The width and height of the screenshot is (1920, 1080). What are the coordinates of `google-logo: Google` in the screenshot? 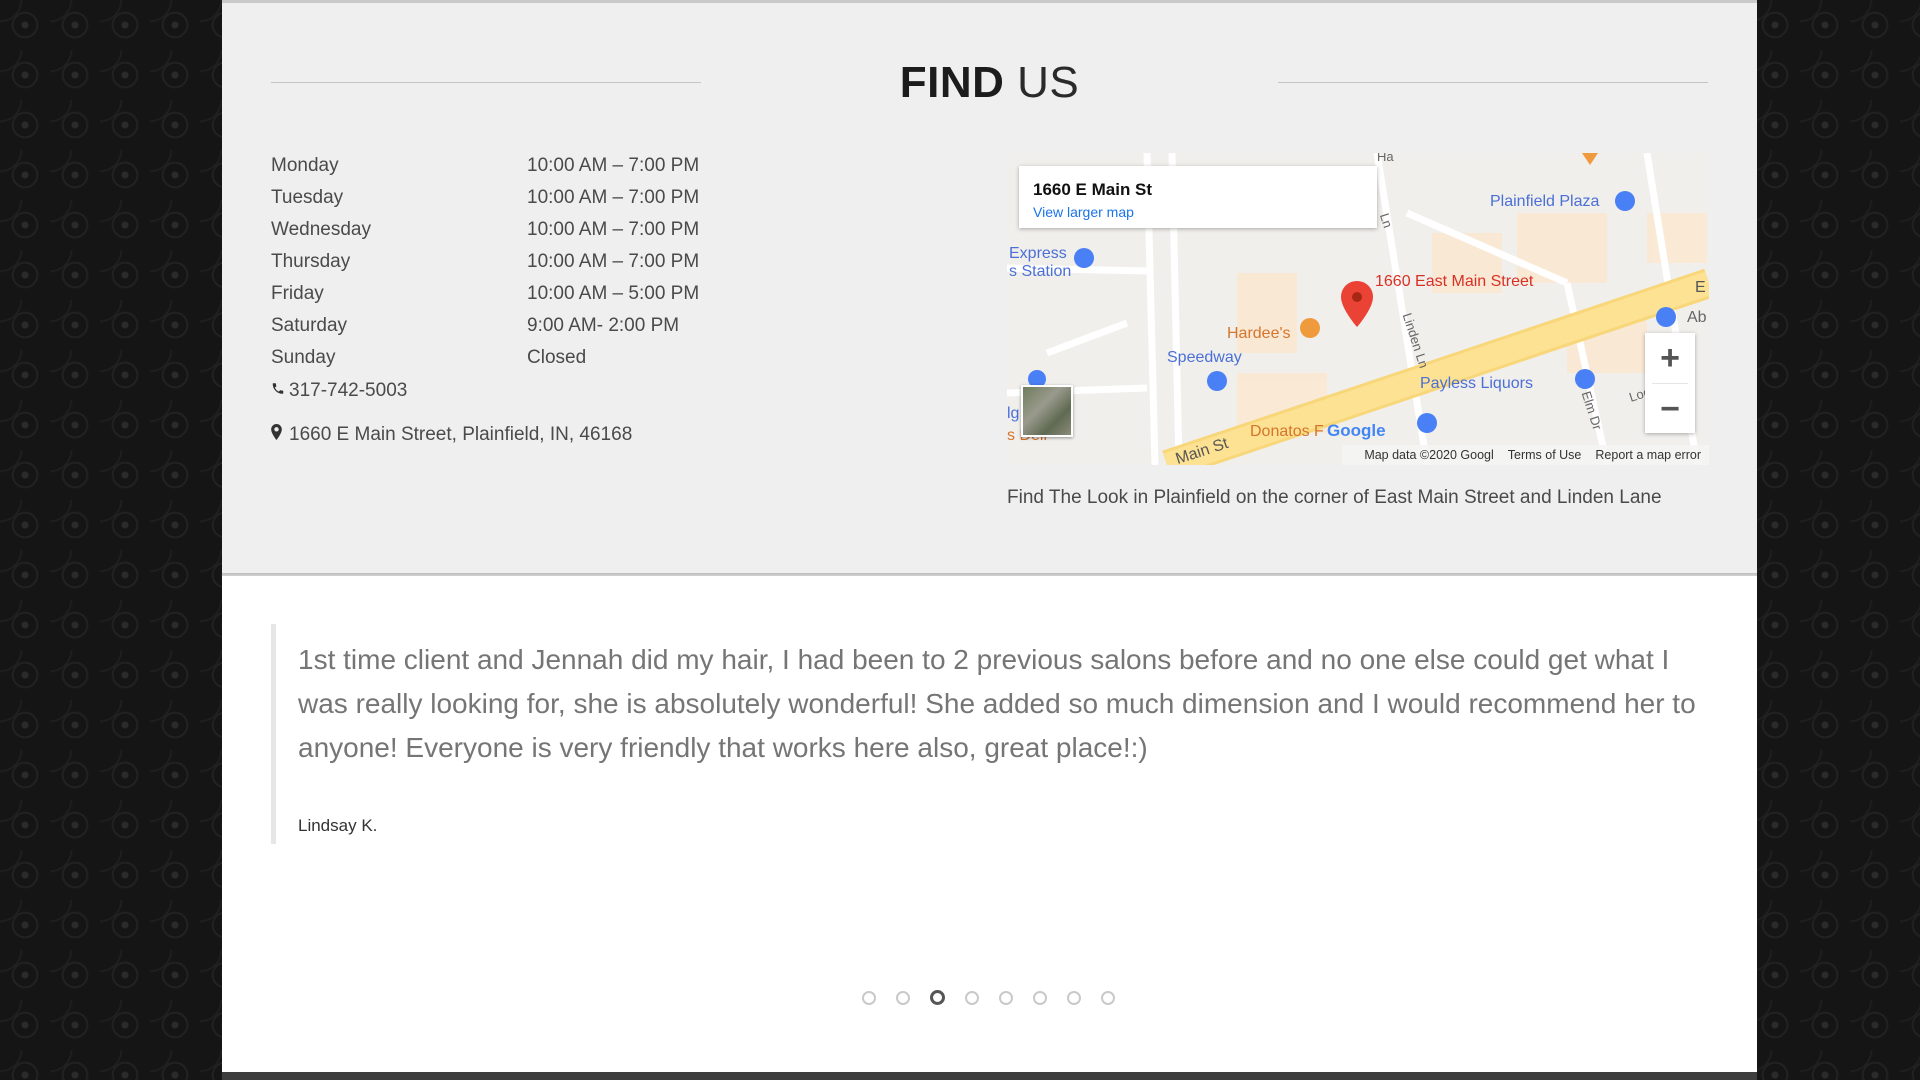 It's located at (1356, 431).